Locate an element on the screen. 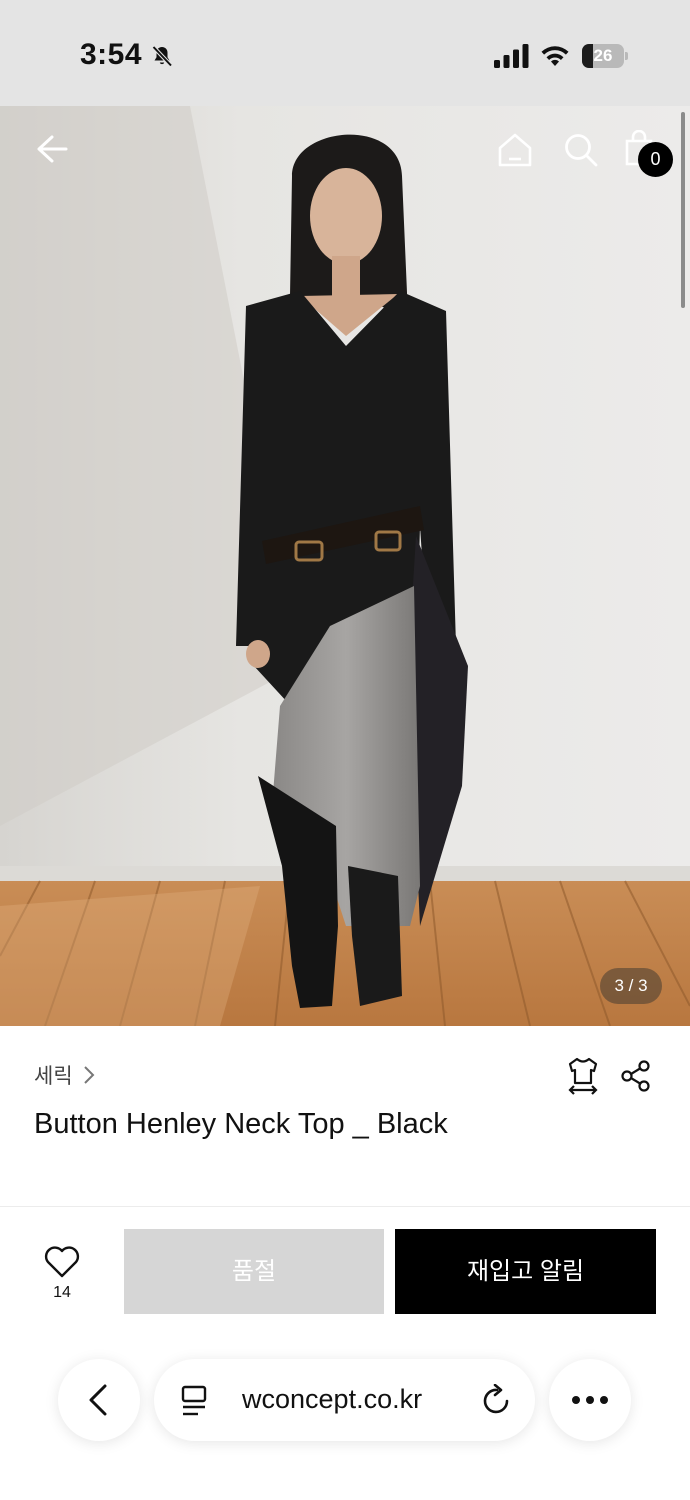 The width and height of the screenshot is (690, 1500). product-name: Button Henley Neck Top _ Black is located at coordinates (241, 1124).